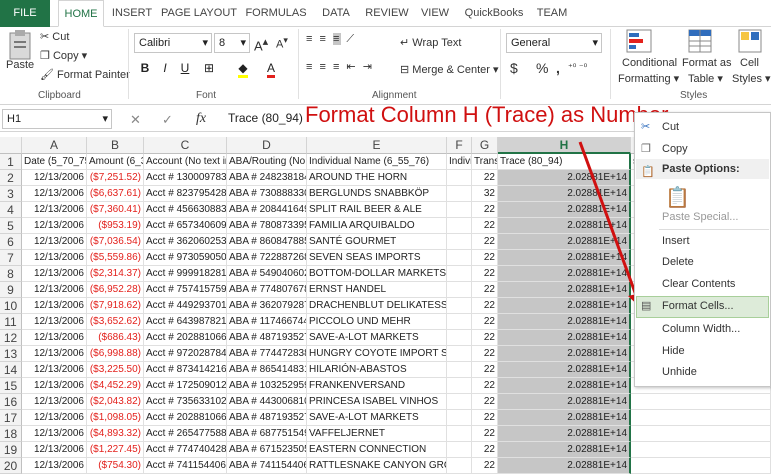  Describe the element at coordinates (267, 290) in the screenshot. I see `table-cell: ABA # 774807678` at that location.